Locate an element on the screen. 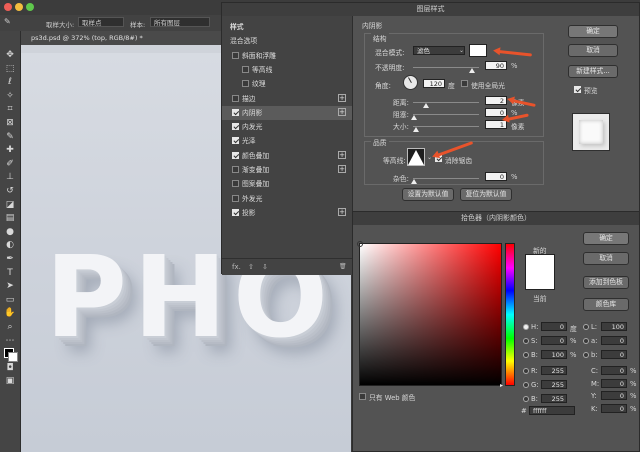  style-list-item: 颜色叠加 + is located at coordinates (287, 156).